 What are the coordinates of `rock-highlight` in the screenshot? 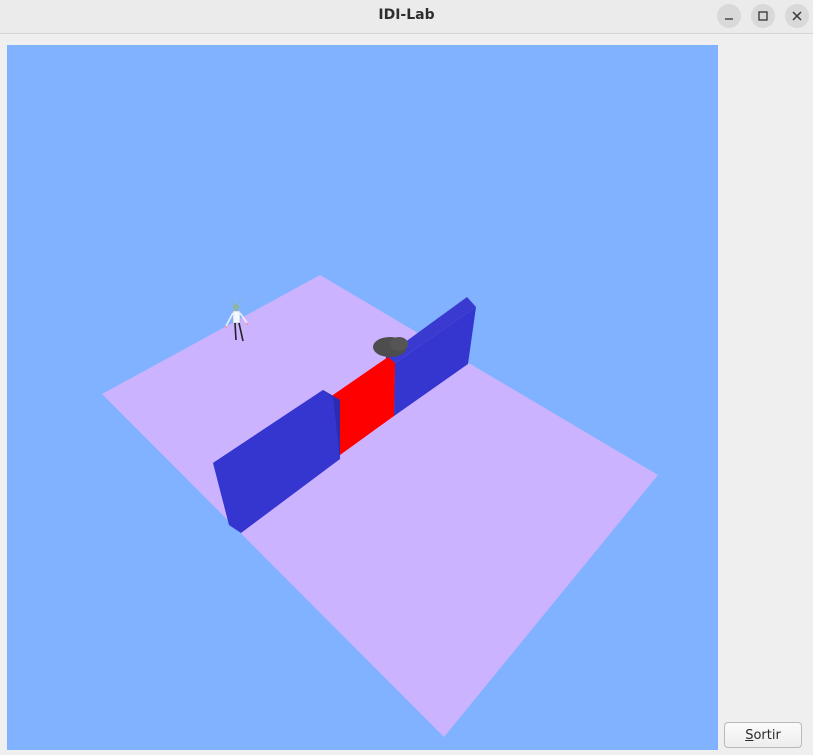 It's located at (399, 344).